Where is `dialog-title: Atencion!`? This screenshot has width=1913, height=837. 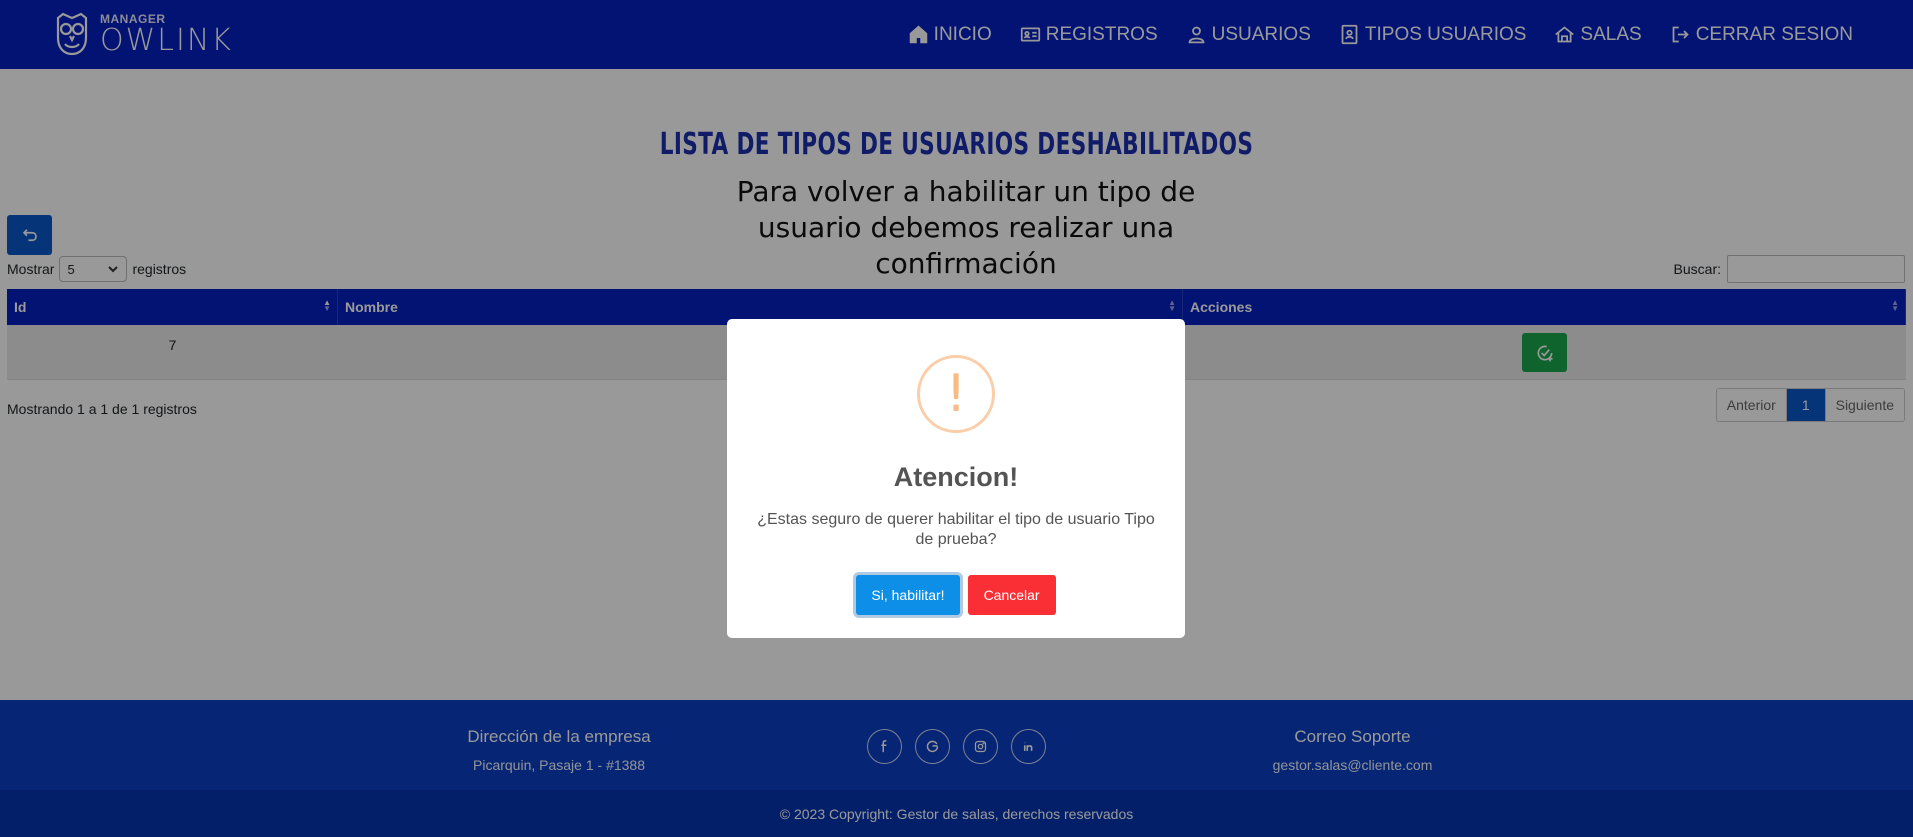 dialog-title: Atencion! is located at coordinates (956, 477).